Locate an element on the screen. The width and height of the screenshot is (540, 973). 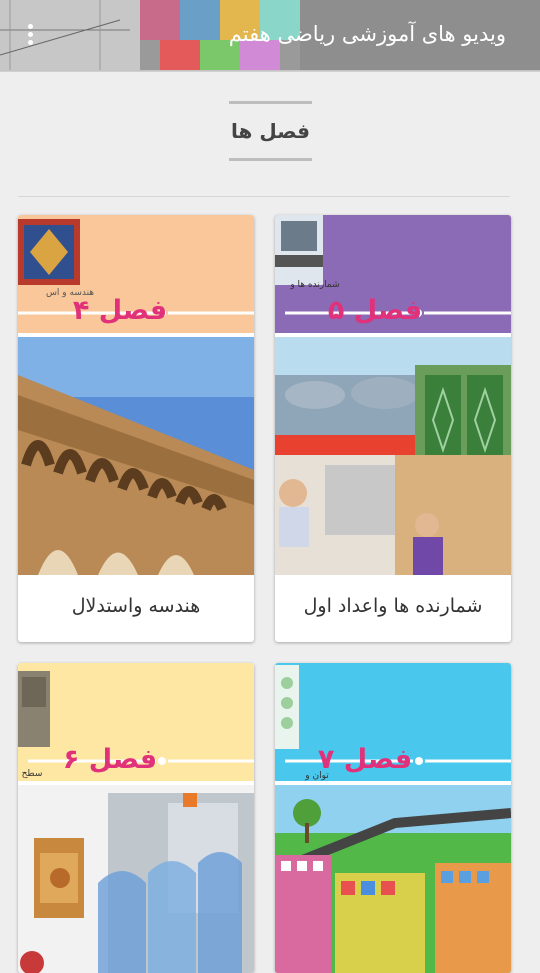
chapter-card-7: فصل ۷ توان و is located at coordinates (393, 818).